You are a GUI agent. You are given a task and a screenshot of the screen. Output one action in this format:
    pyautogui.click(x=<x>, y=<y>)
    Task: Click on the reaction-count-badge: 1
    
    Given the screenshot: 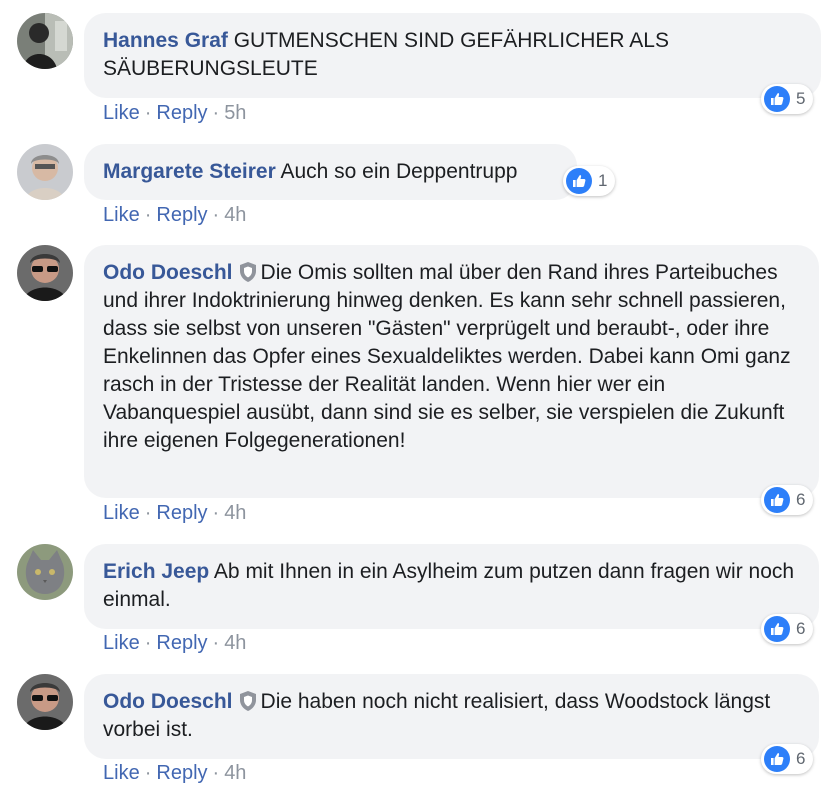 What is the action you would take?
    pyautogui.click(x=589, y=181)
    